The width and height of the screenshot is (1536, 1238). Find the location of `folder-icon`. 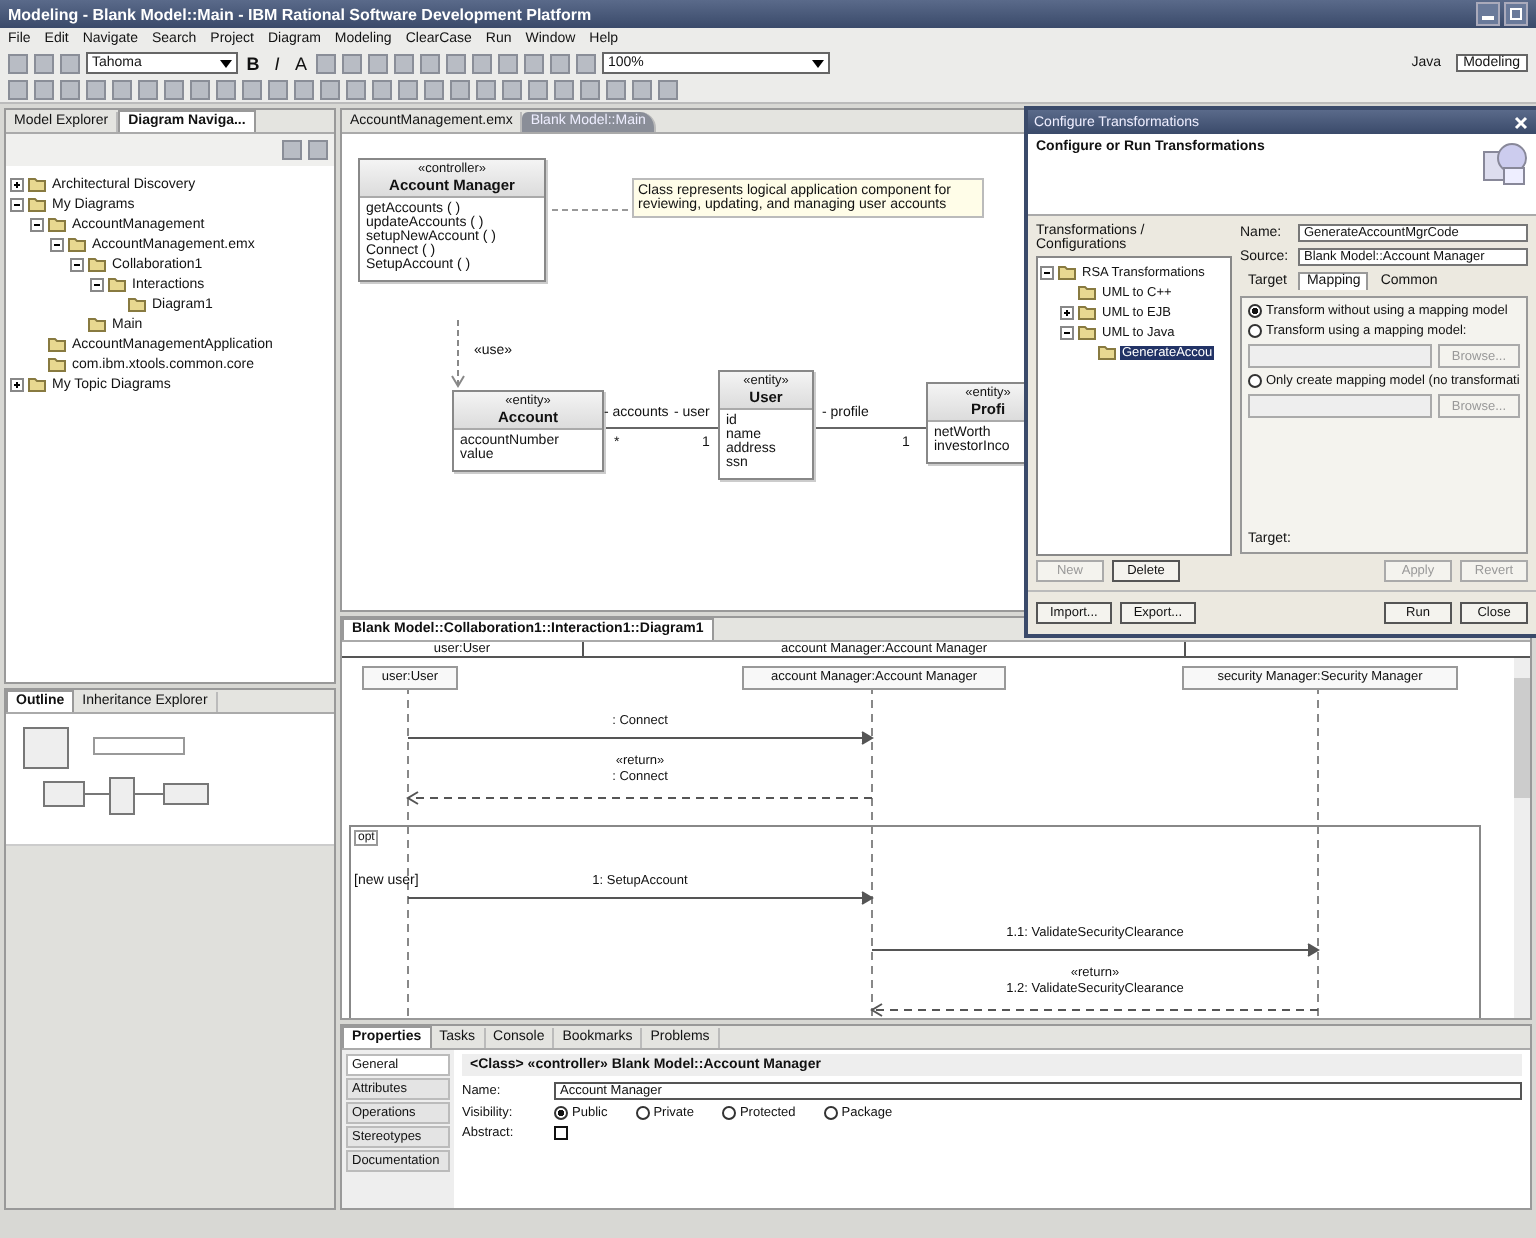

folder-icon is located at coordinates (97, 324).